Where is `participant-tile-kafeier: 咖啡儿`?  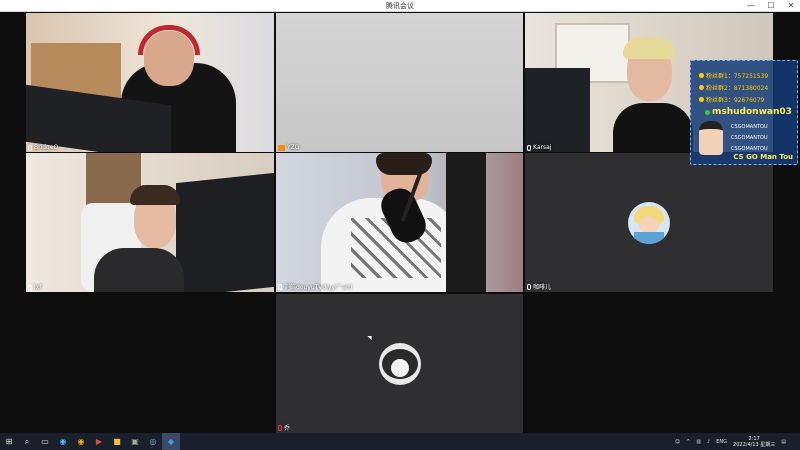 participant-tile-kafeier: 咖啡儿 is located at coordinates (649, 222).